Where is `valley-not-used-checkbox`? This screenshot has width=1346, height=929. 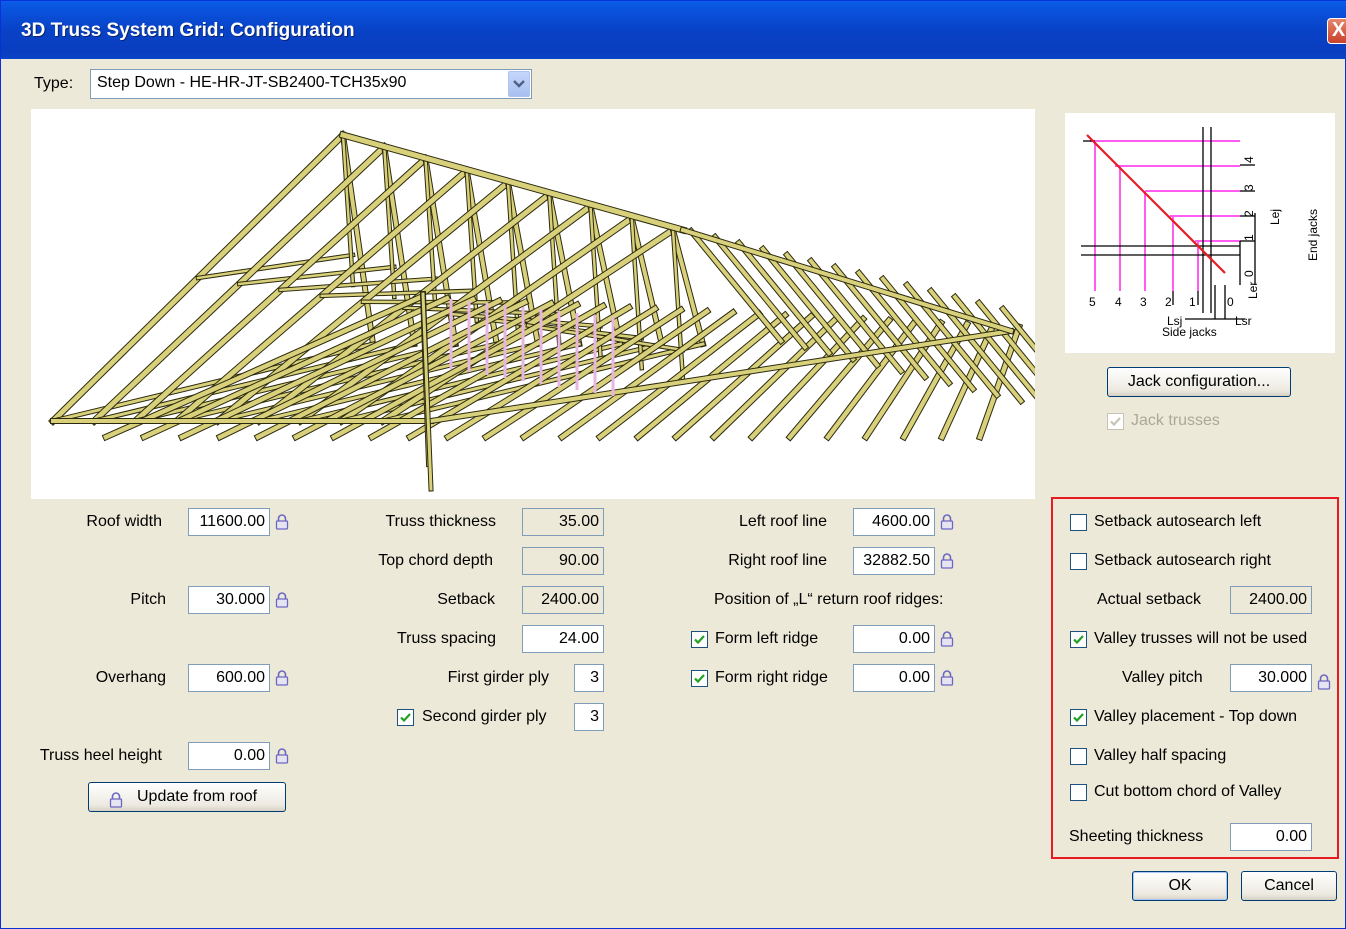 valley-not-used-checkbox is located at coordinates (1078, 639).